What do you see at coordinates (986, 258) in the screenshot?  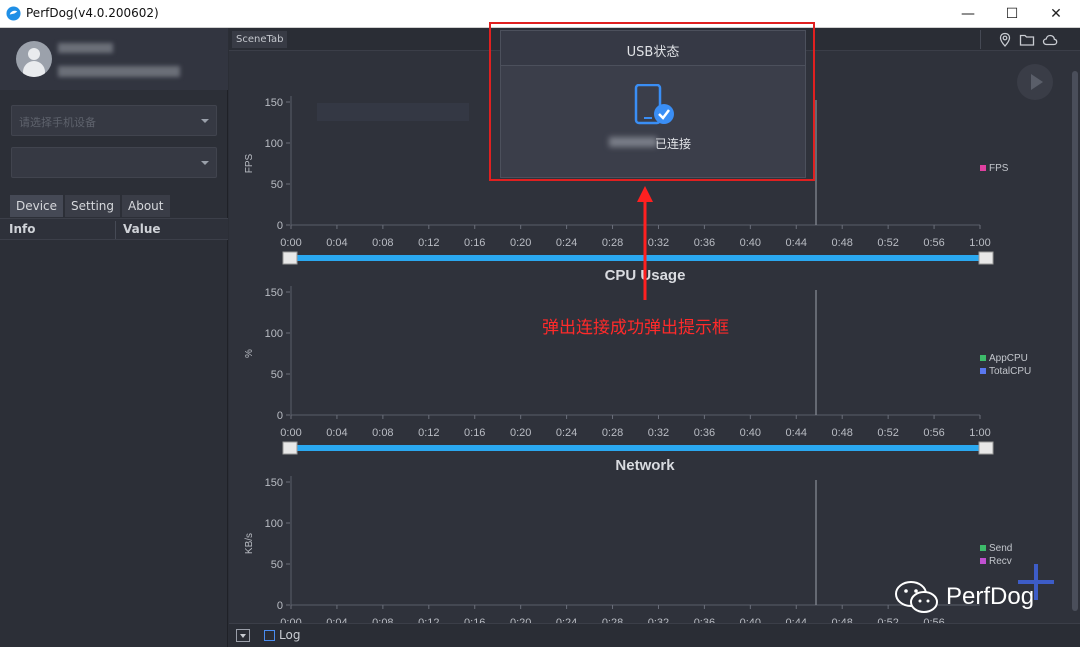 I see `range-slider-right-handle` at bounding box center [986, 258].